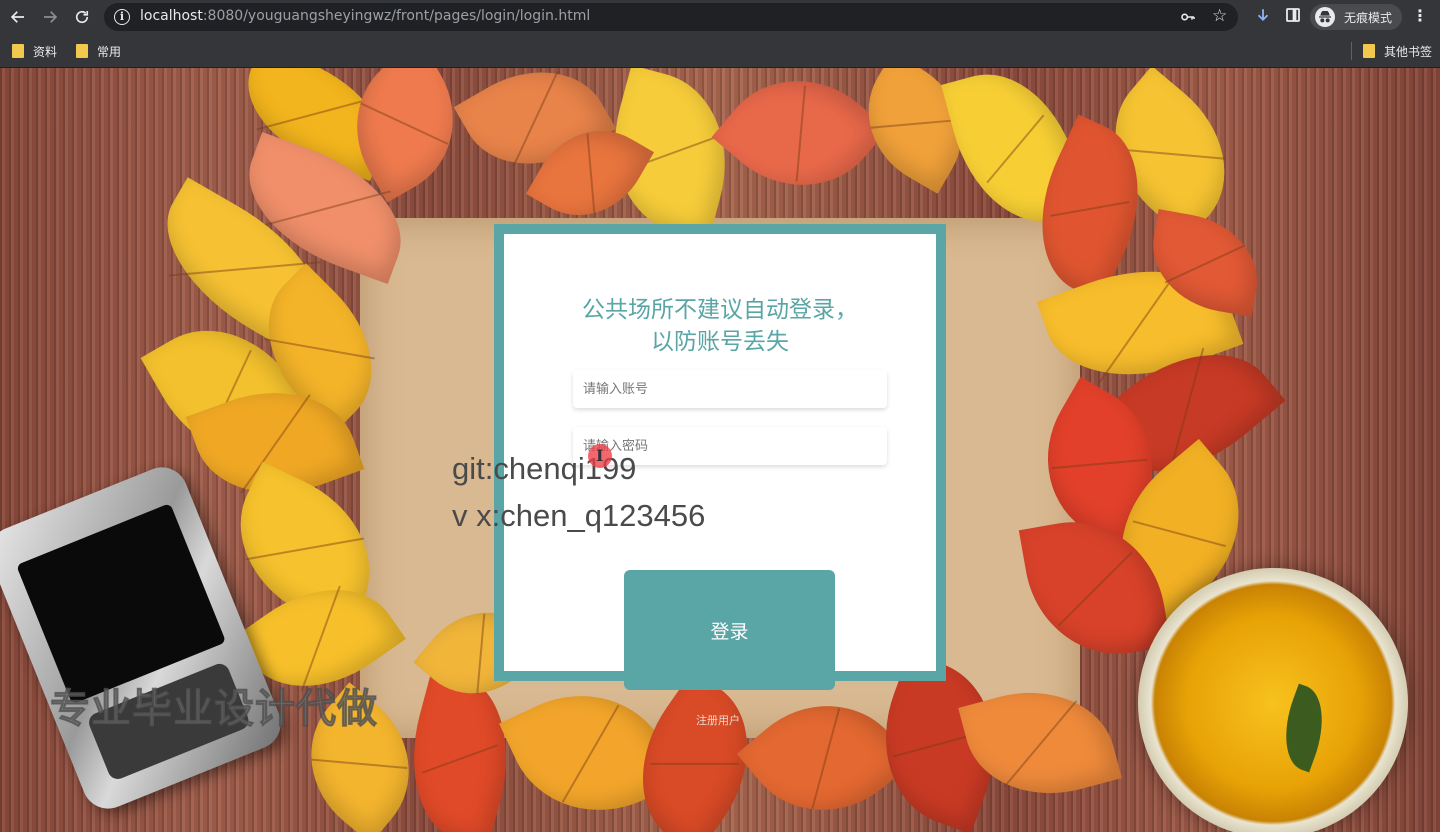  I want to click on bookmarks-separator, so click(1351, 51).